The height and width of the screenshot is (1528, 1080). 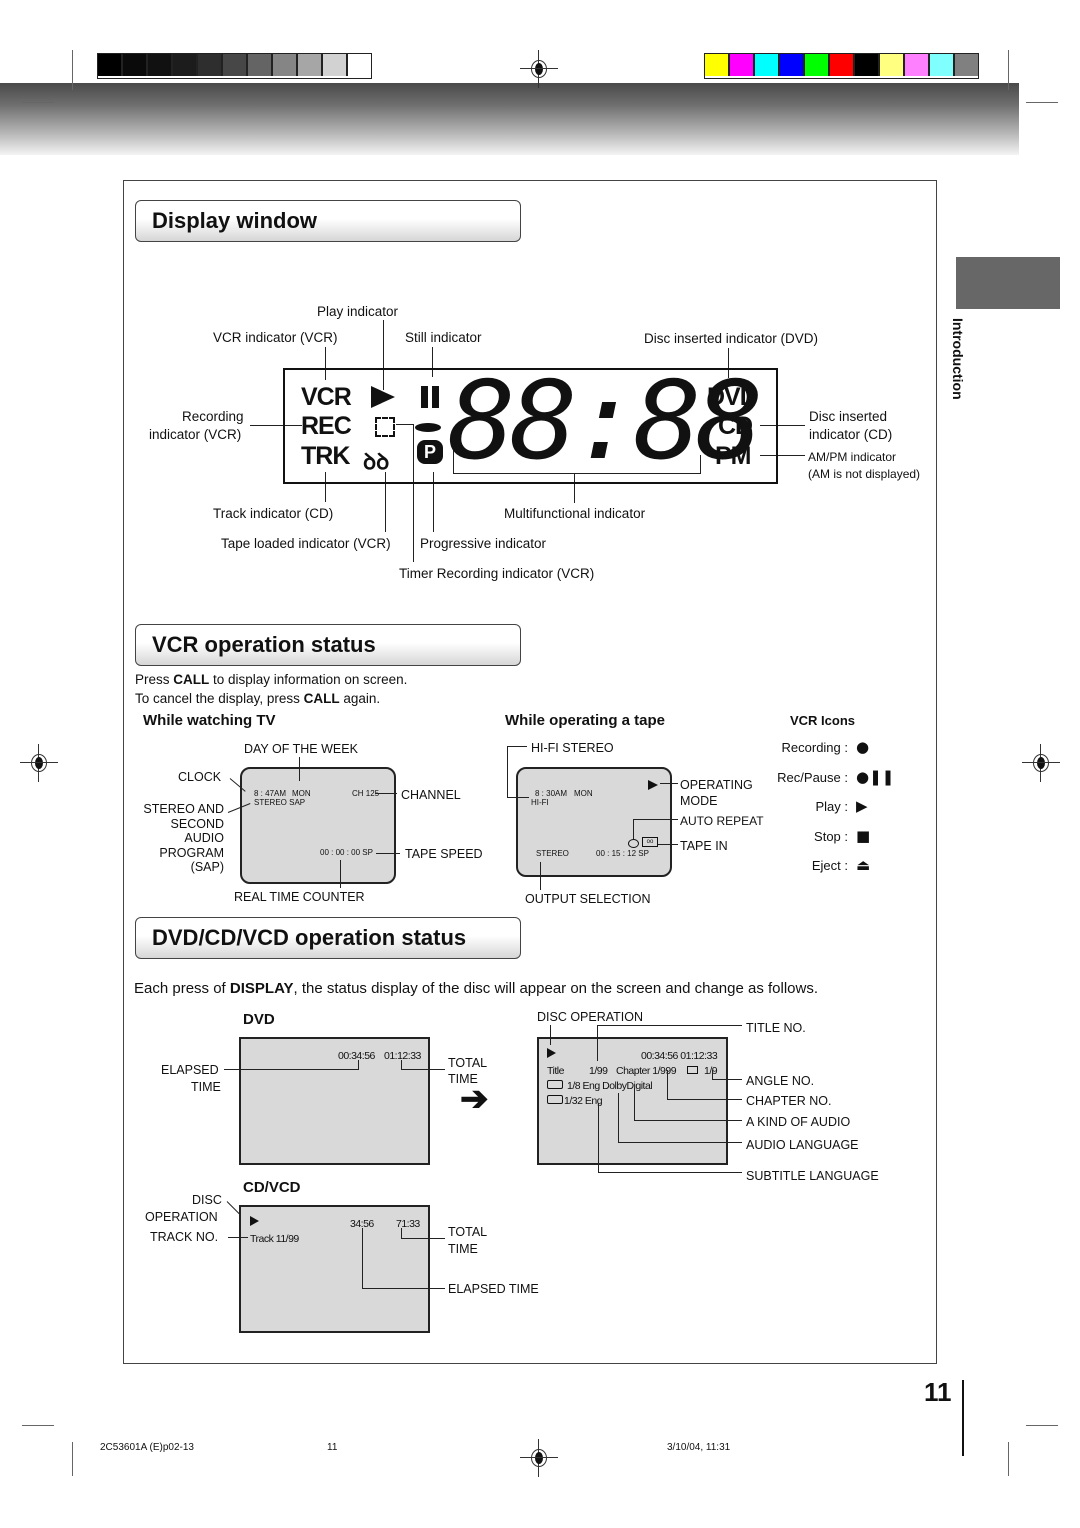 I want to click on lcd-trk-indicator: TRK, so click(x=325, y=456).